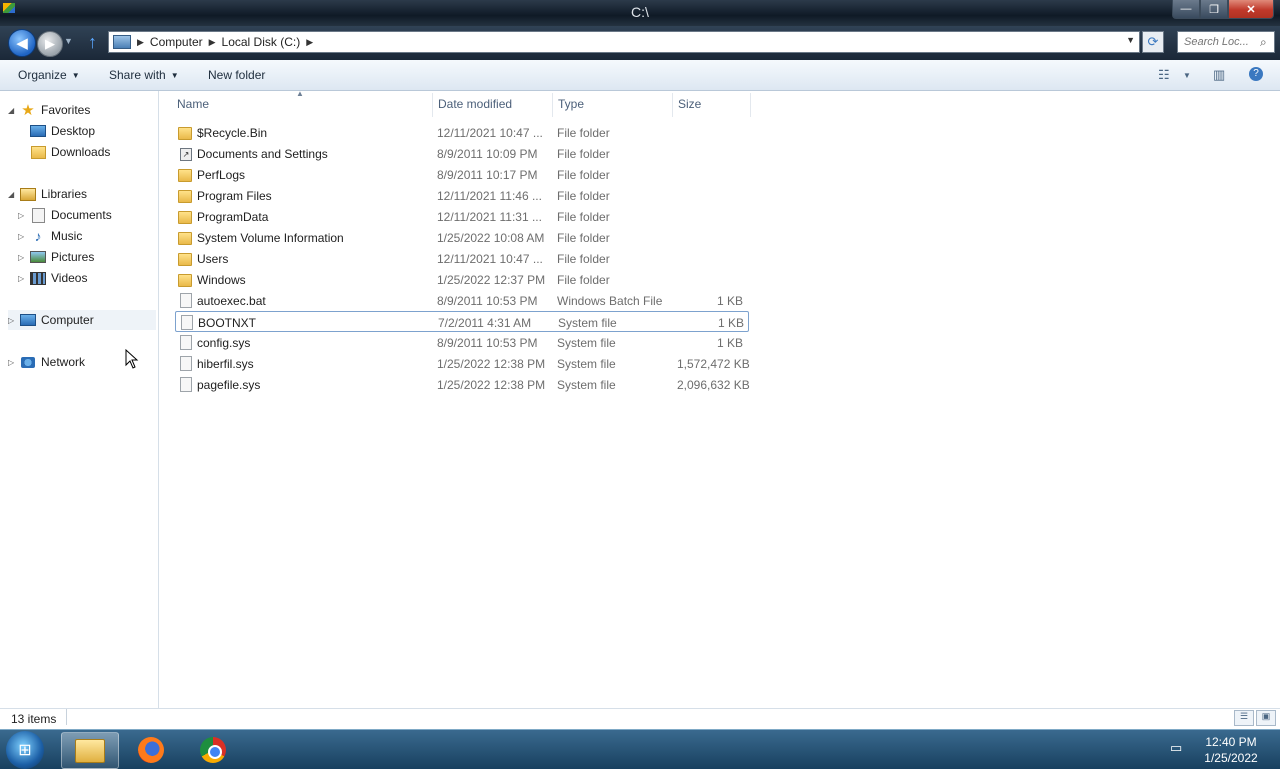  I want to click on clock-date: 1/25/2022, so click(1231, 758).